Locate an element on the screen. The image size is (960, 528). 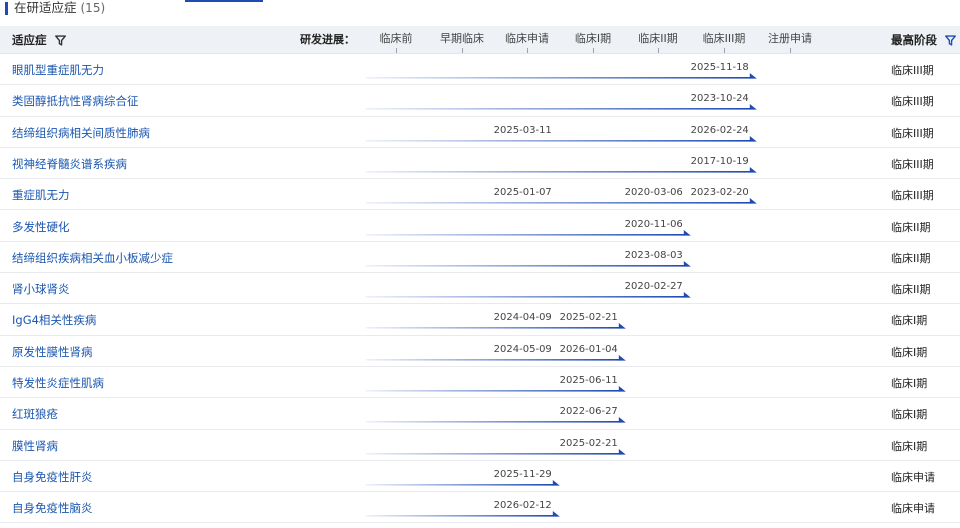
indication-column-label: 适应症 is located at coordinates (29, 40).